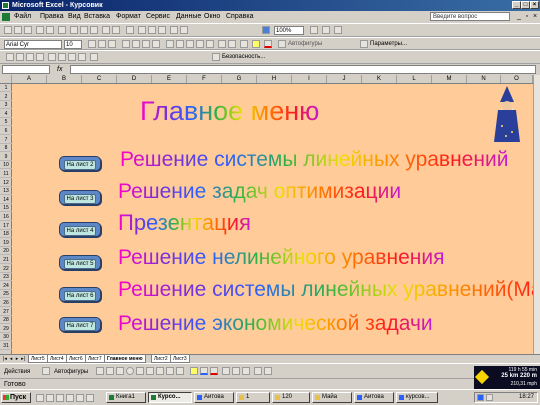  What do you see at coordinates (344, 79) in the screenshot?
I see `column-header: J` at bounding box center [344, 79].